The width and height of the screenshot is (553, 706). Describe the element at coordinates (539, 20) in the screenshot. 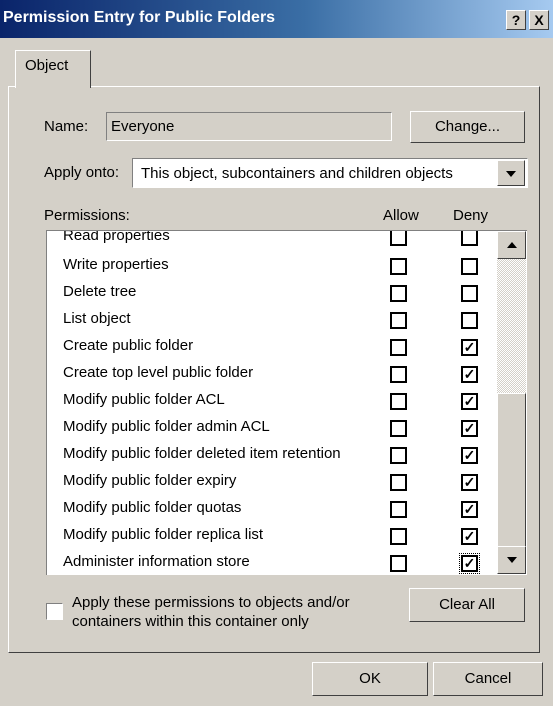

I see `close-button: X` at that location.